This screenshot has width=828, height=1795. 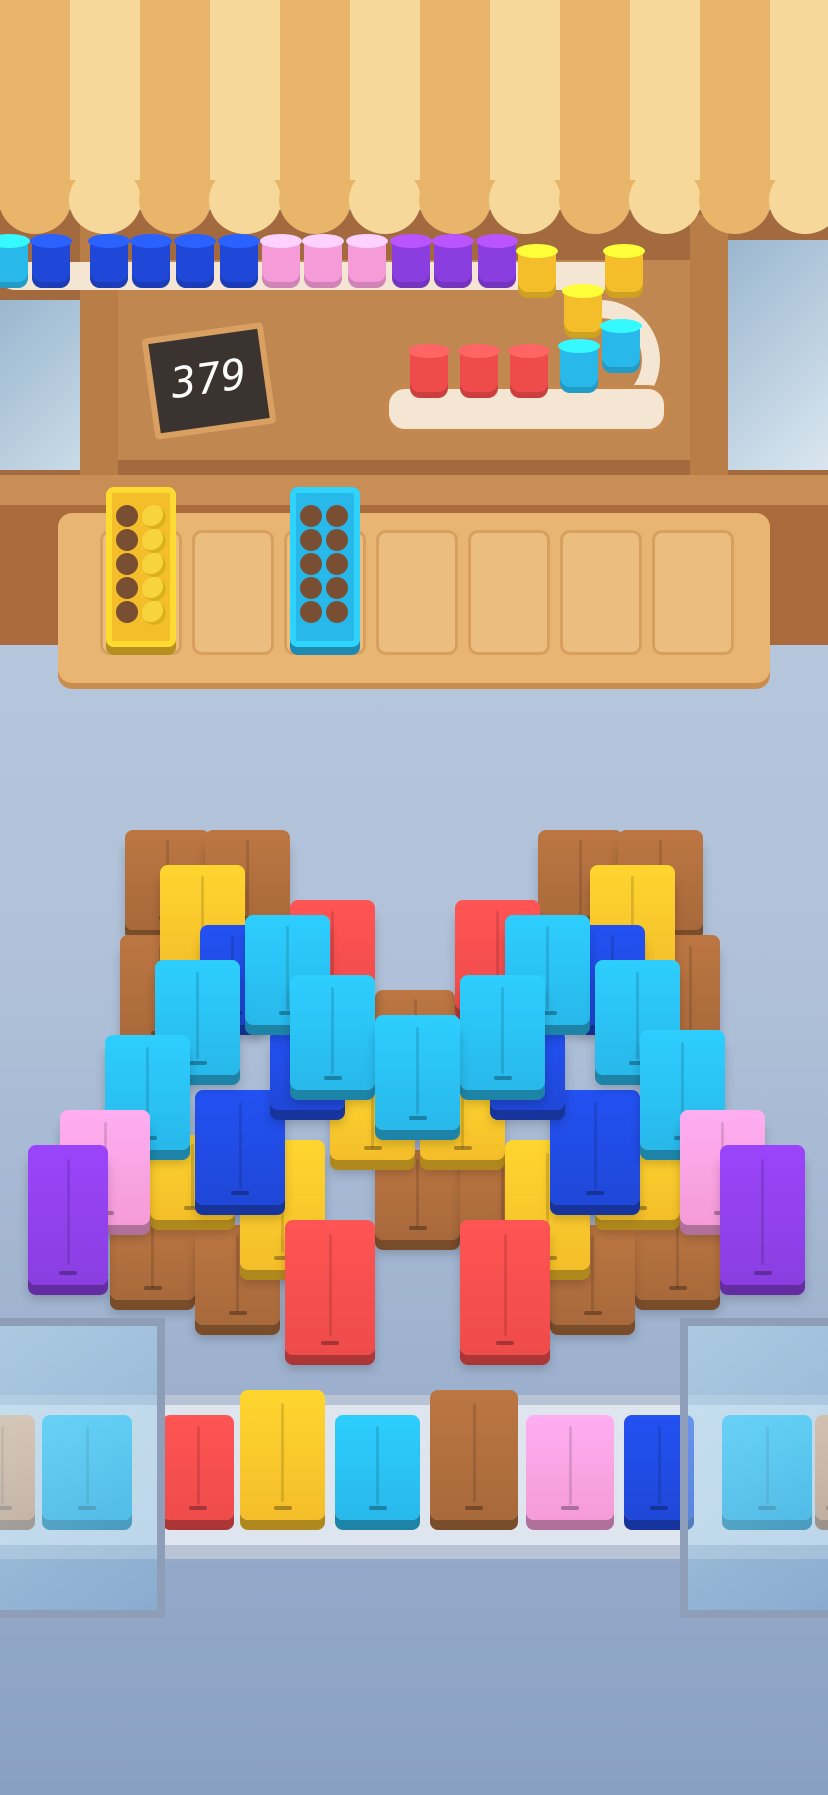 I want to click on conveyor-glass-left, so click(x=82, y=1468).